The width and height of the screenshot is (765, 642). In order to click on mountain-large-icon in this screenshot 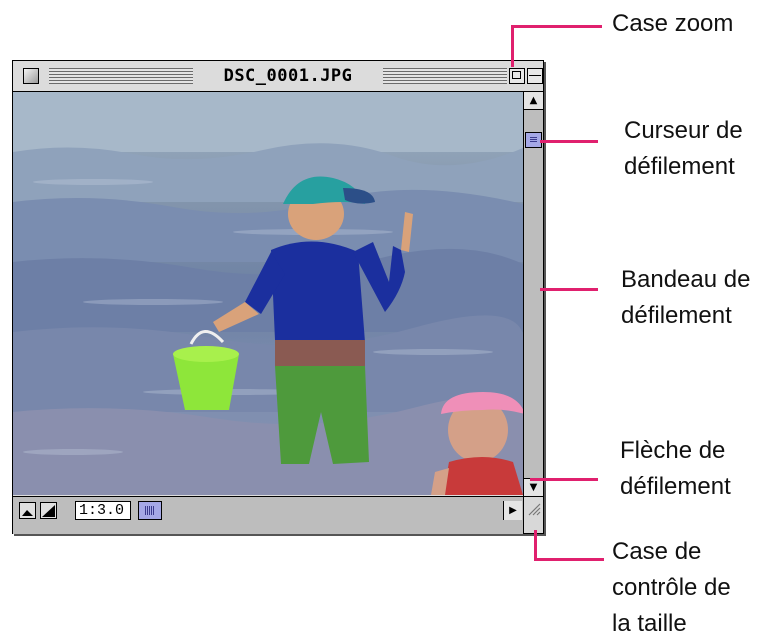, I will do `click(48, 511)`.